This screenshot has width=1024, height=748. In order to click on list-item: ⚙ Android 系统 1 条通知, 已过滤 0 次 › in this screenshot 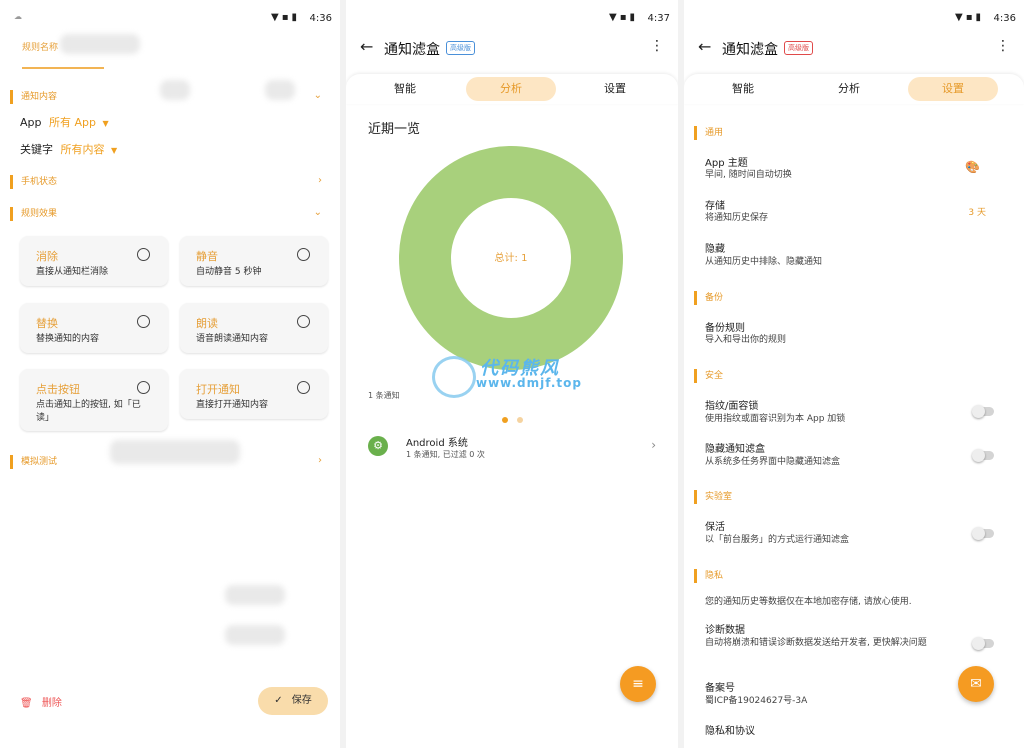, I will do `click(511, 447)`.